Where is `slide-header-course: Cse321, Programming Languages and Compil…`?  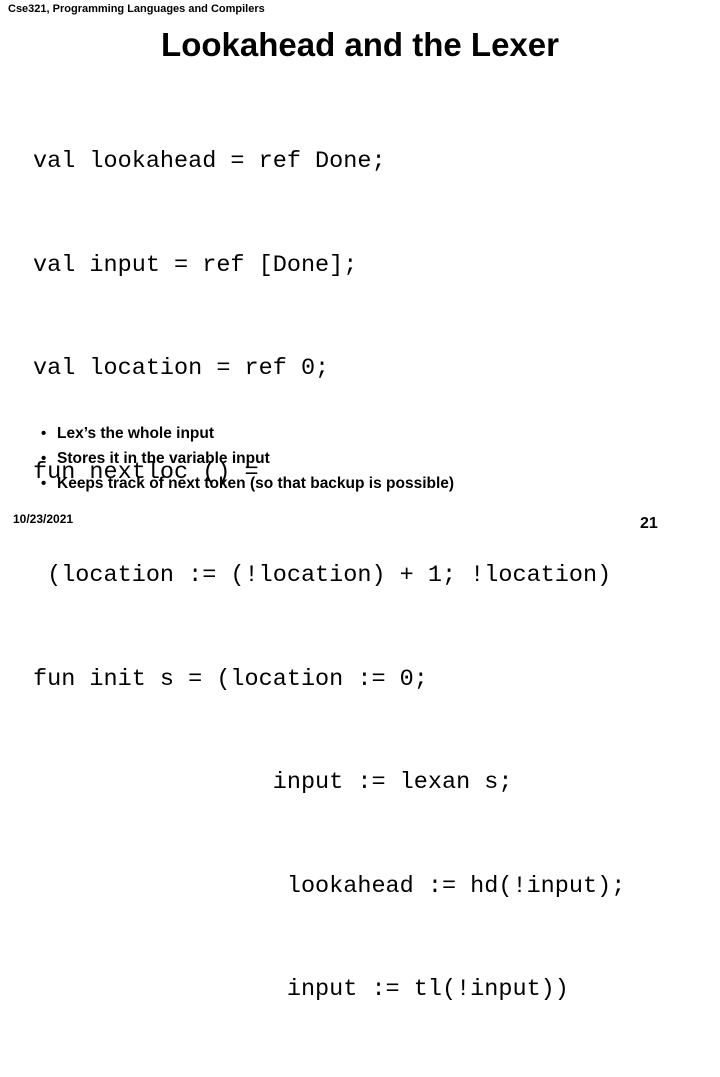
slide-header-course: Cse321, Programming Languages and Compil… is located at coordinates (136, 9).